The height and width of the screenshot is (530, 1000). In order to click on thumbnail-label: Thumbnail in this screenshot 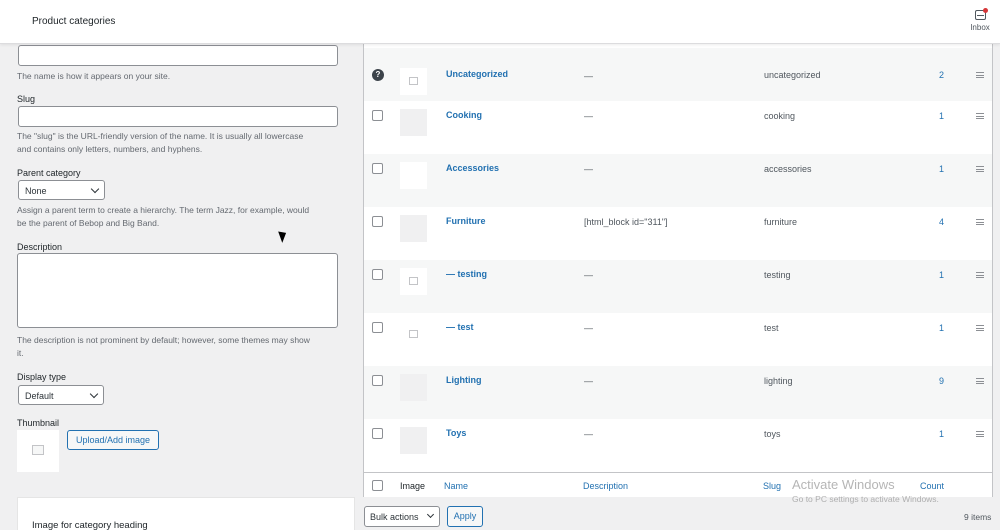, I will do `click(38, 423)`.